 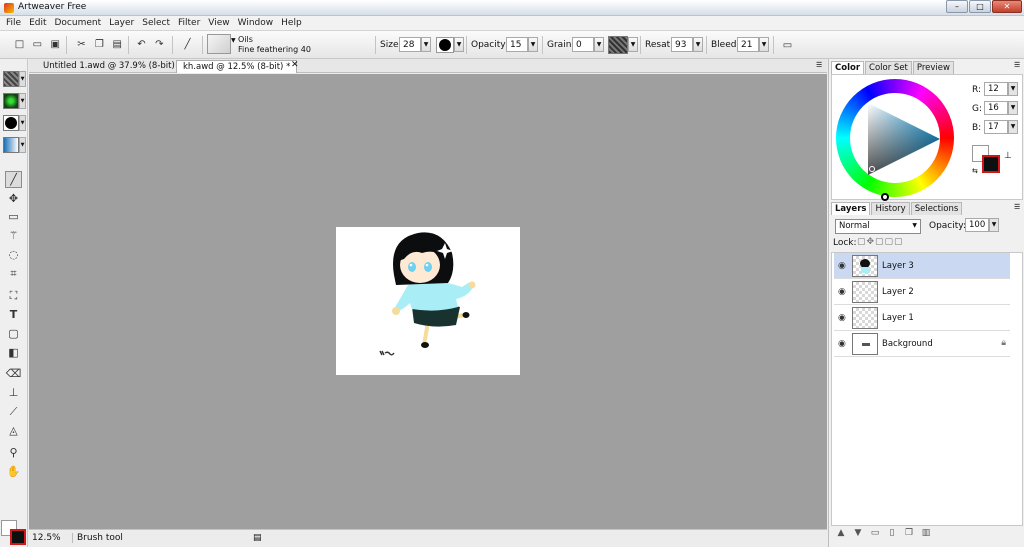 What do you see at coordinates (13, 254) in the screenshot?
I see `lasso-icon: ◌` at bounding box center [13, 254].